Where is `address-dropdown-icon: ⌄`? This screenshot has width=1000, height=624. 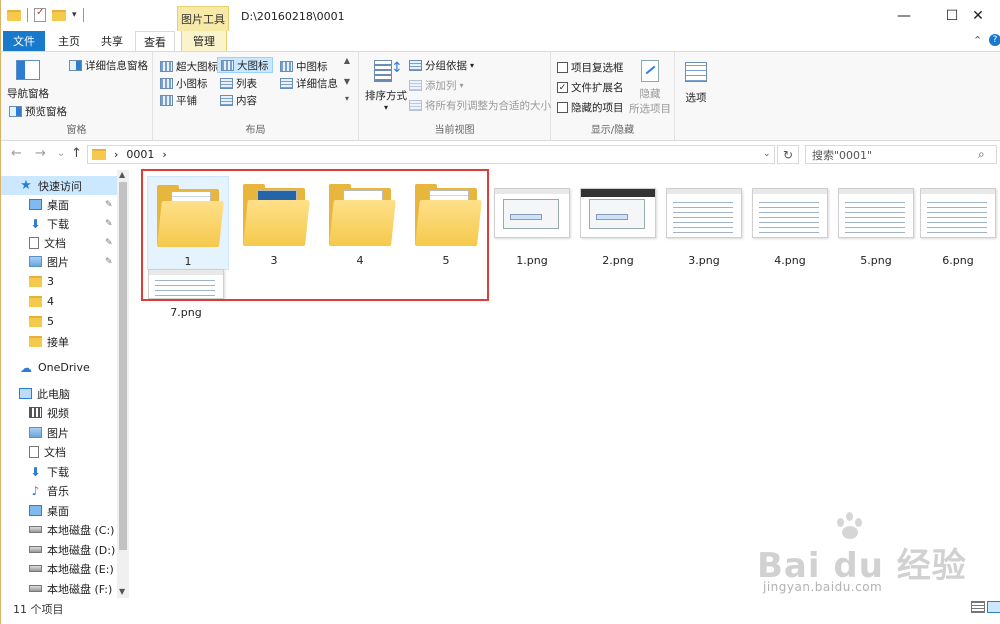 address-dropdown-icon: ⌄ is located at coordinates (767, 154).